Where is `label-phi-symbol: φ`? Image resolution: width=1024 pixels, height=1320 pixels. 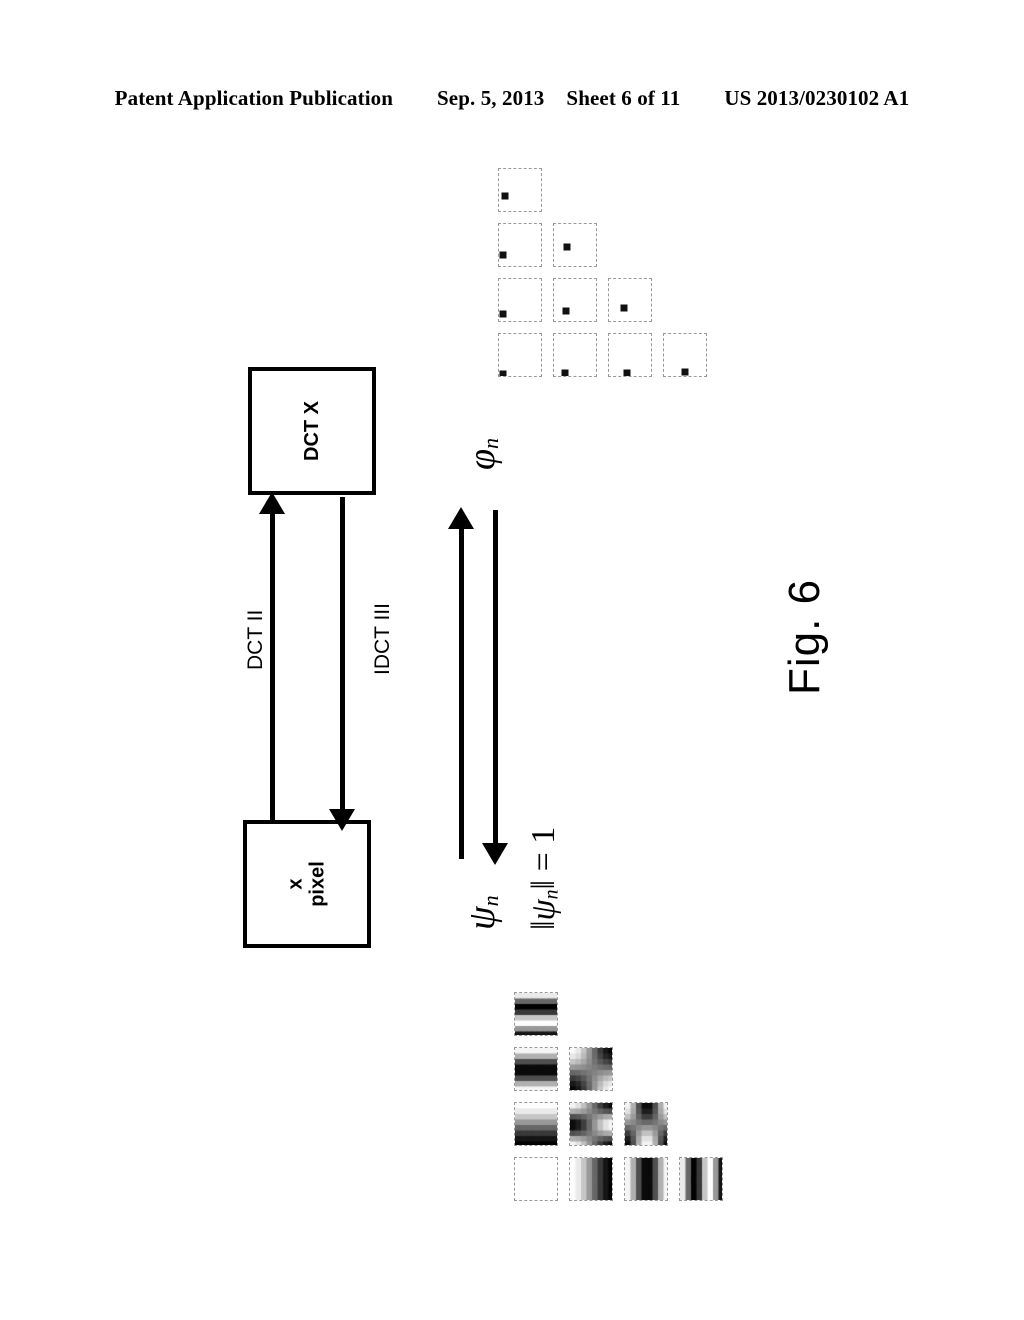 label-phi-symbol: φ is located at coordinates (482, 459).